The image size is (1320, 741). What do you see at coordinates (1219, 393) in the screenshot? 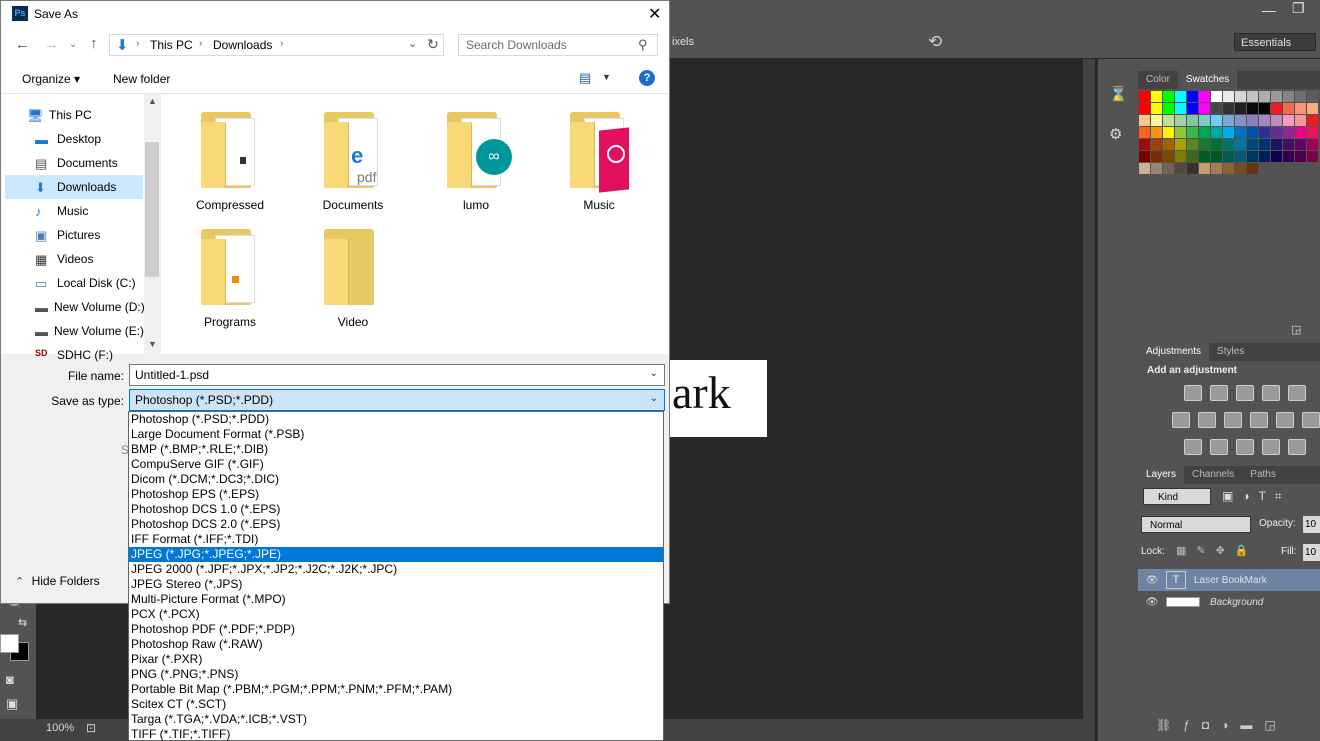
I see `levels-icon` at bounding box center [1219, 393].